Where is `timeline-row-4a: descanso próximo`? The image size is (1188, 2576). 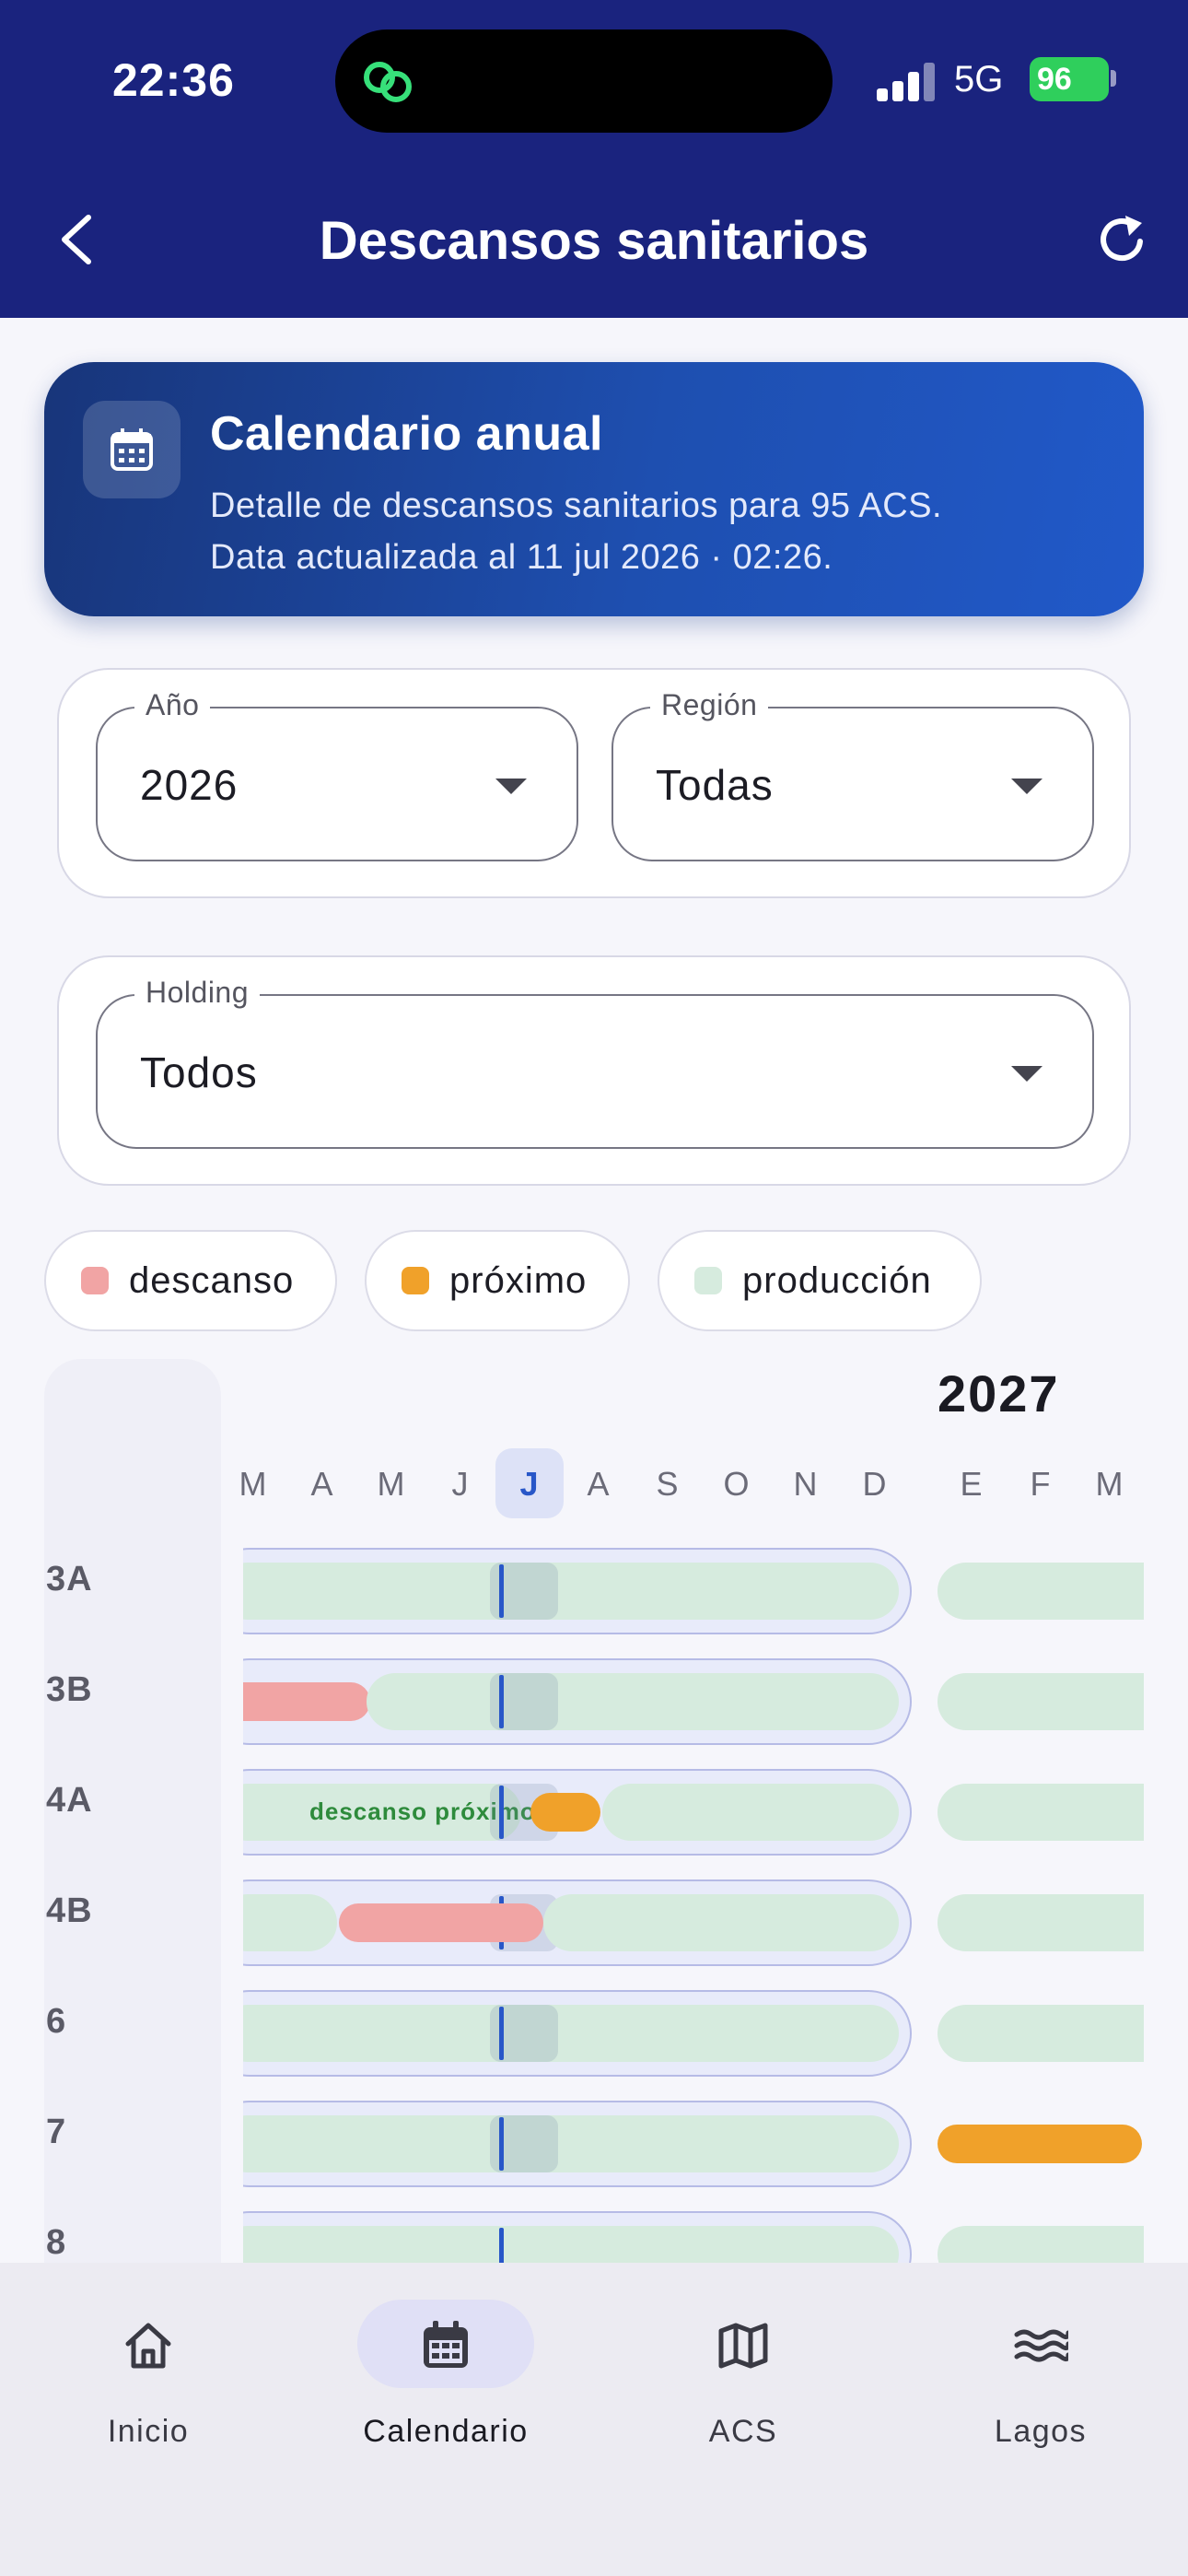 timeline-row-4a: descanso próximo is located at coordinates (577, 1812).